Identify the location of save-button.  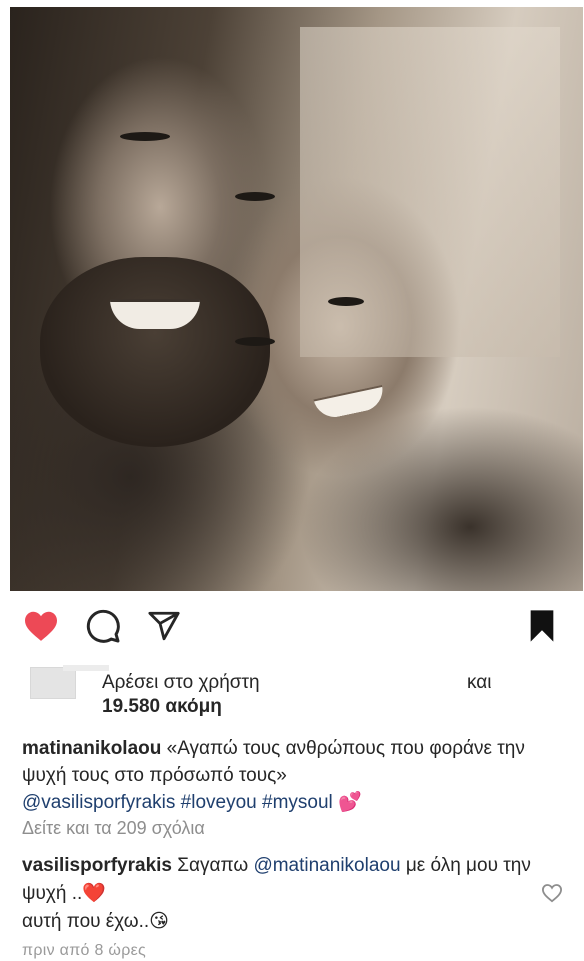
(542, 626).